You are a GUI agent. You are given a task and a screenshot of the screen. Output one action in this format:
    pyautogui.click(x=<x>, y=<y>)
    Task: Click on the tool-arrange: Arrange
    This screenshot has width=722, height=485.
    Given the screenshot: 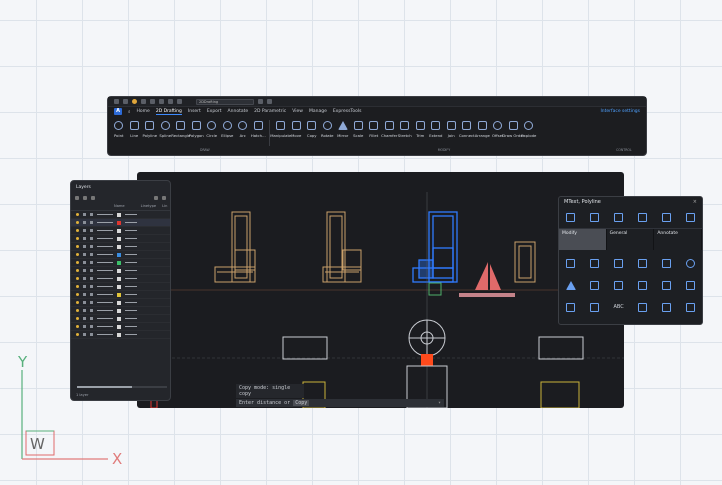 What is the action you would take?
    pyautogui.click(x=482, y=132)
    